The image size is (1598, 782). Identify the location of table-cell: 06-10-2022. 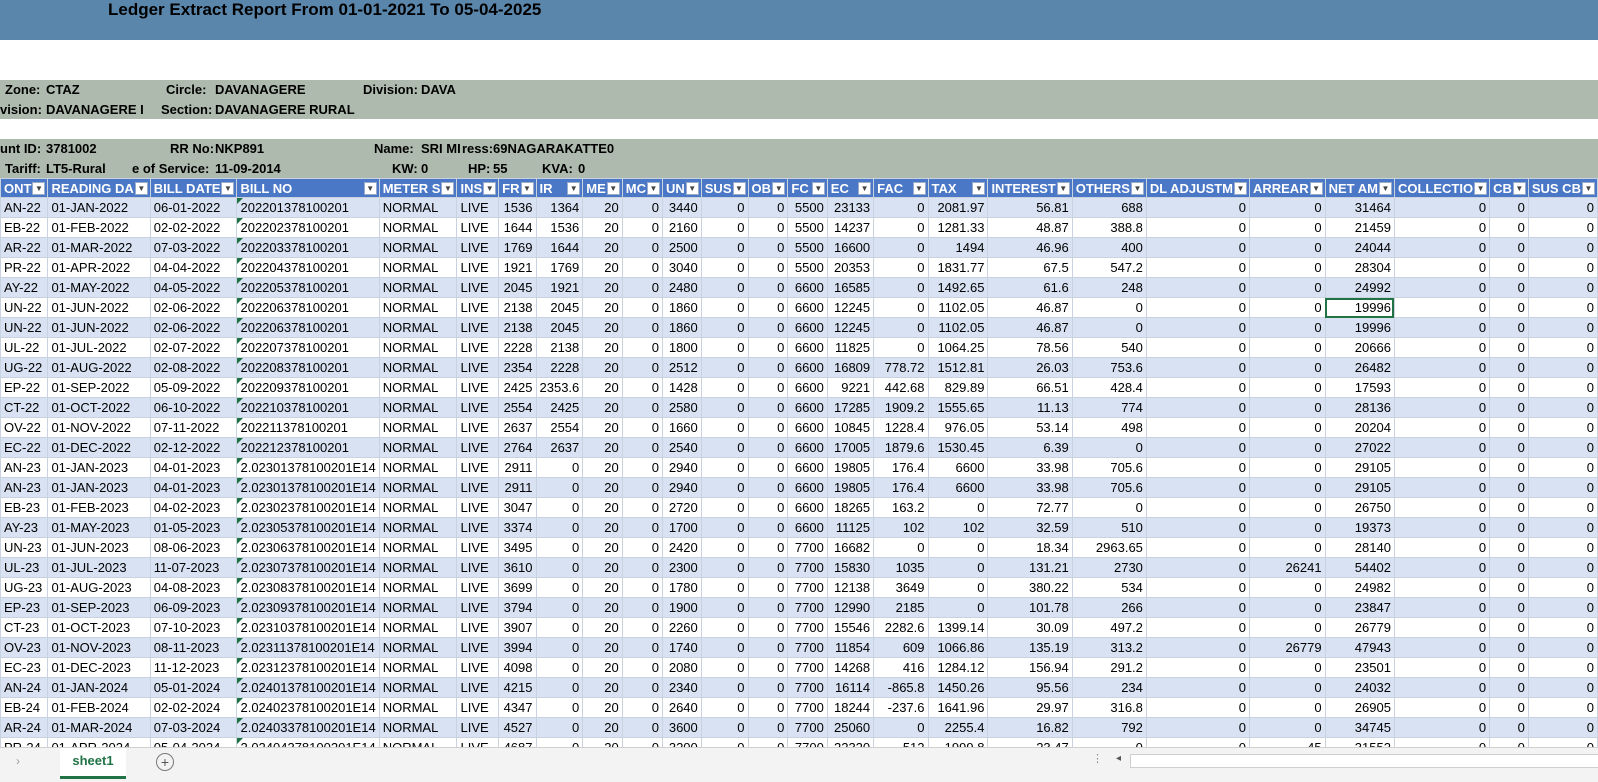
(193, 407).